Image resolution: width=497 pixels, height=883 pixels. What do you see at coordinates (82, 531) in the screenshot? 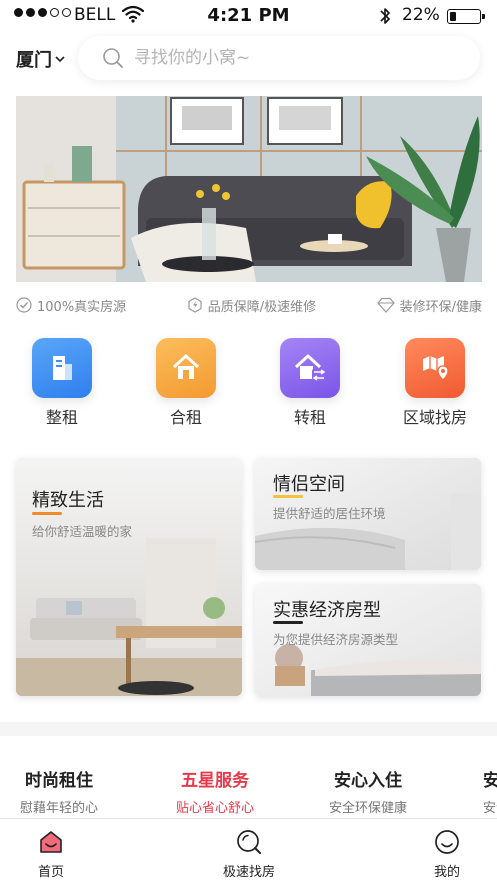
I see `card-subtitle: 给你舒适温暖的家` at bounding box center [82, 531].